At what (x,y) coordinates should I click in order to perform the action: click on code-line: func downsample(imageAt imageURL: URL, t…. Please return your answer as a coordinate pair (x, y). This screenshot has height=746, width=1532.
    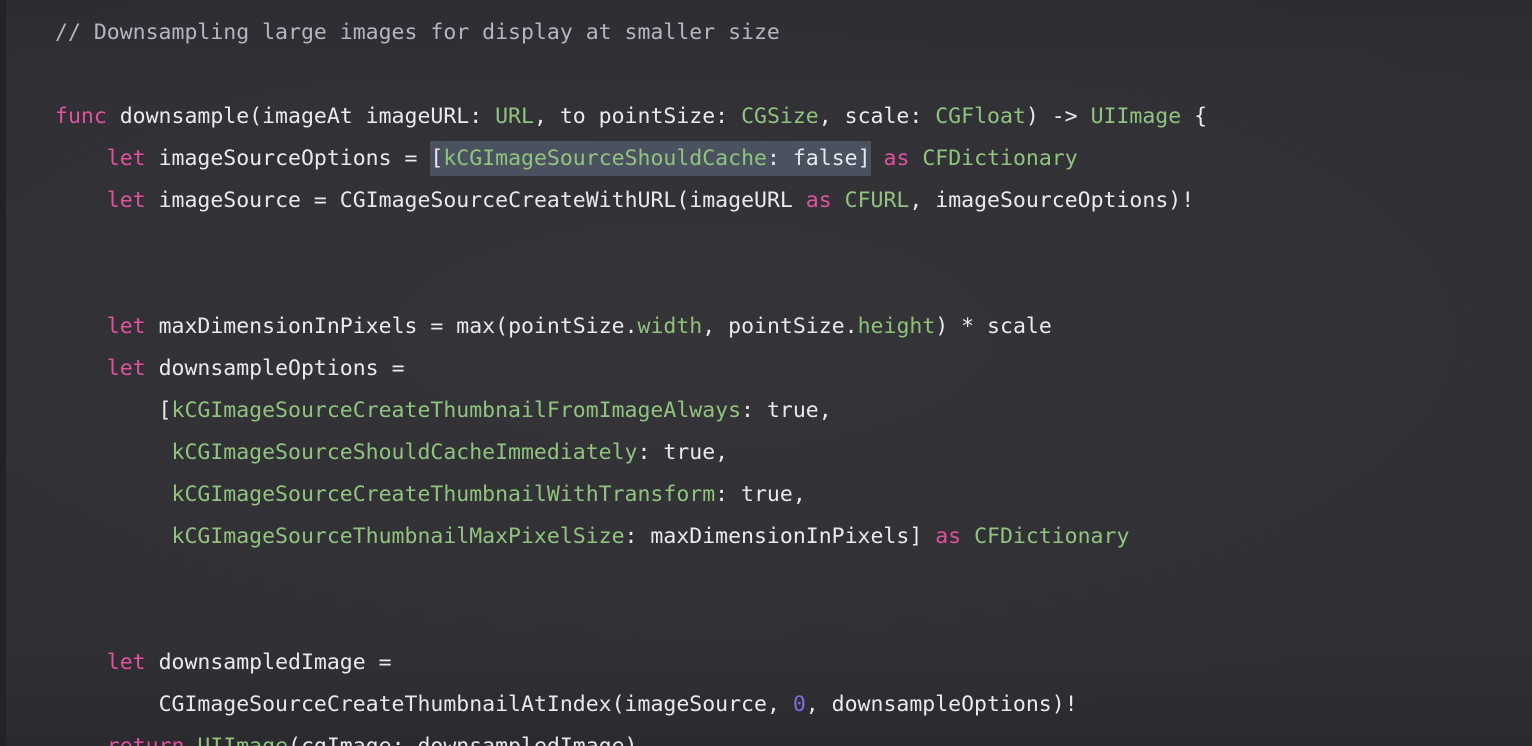
    Looking at the image, I should click on (769, 117).